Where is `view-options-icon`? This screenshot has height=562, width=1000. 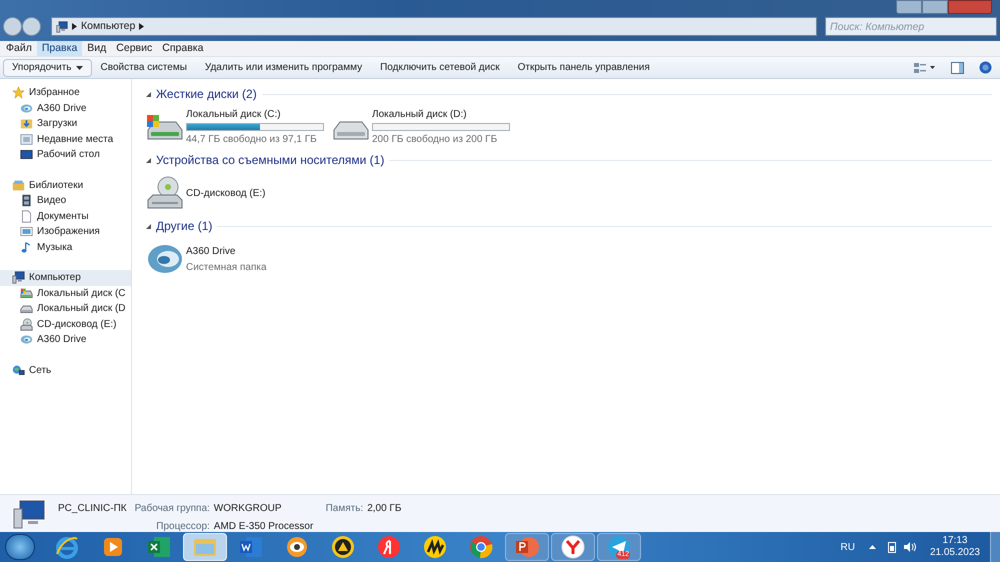
view-options-icon is located at coordinates (925, 68).